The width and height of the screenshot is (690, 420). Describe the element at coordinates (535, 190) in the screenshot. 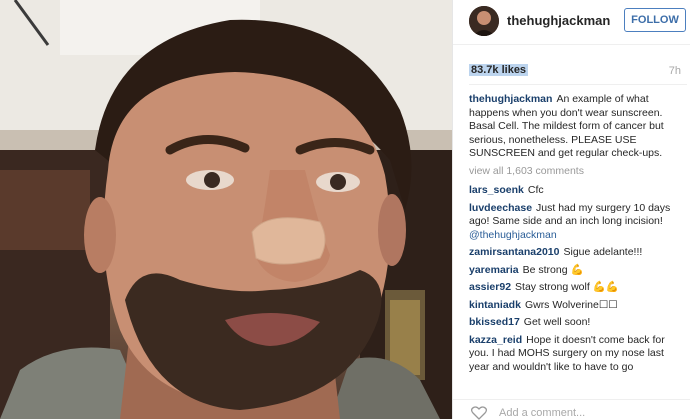

I see `comment-text: Cfc` at that location.